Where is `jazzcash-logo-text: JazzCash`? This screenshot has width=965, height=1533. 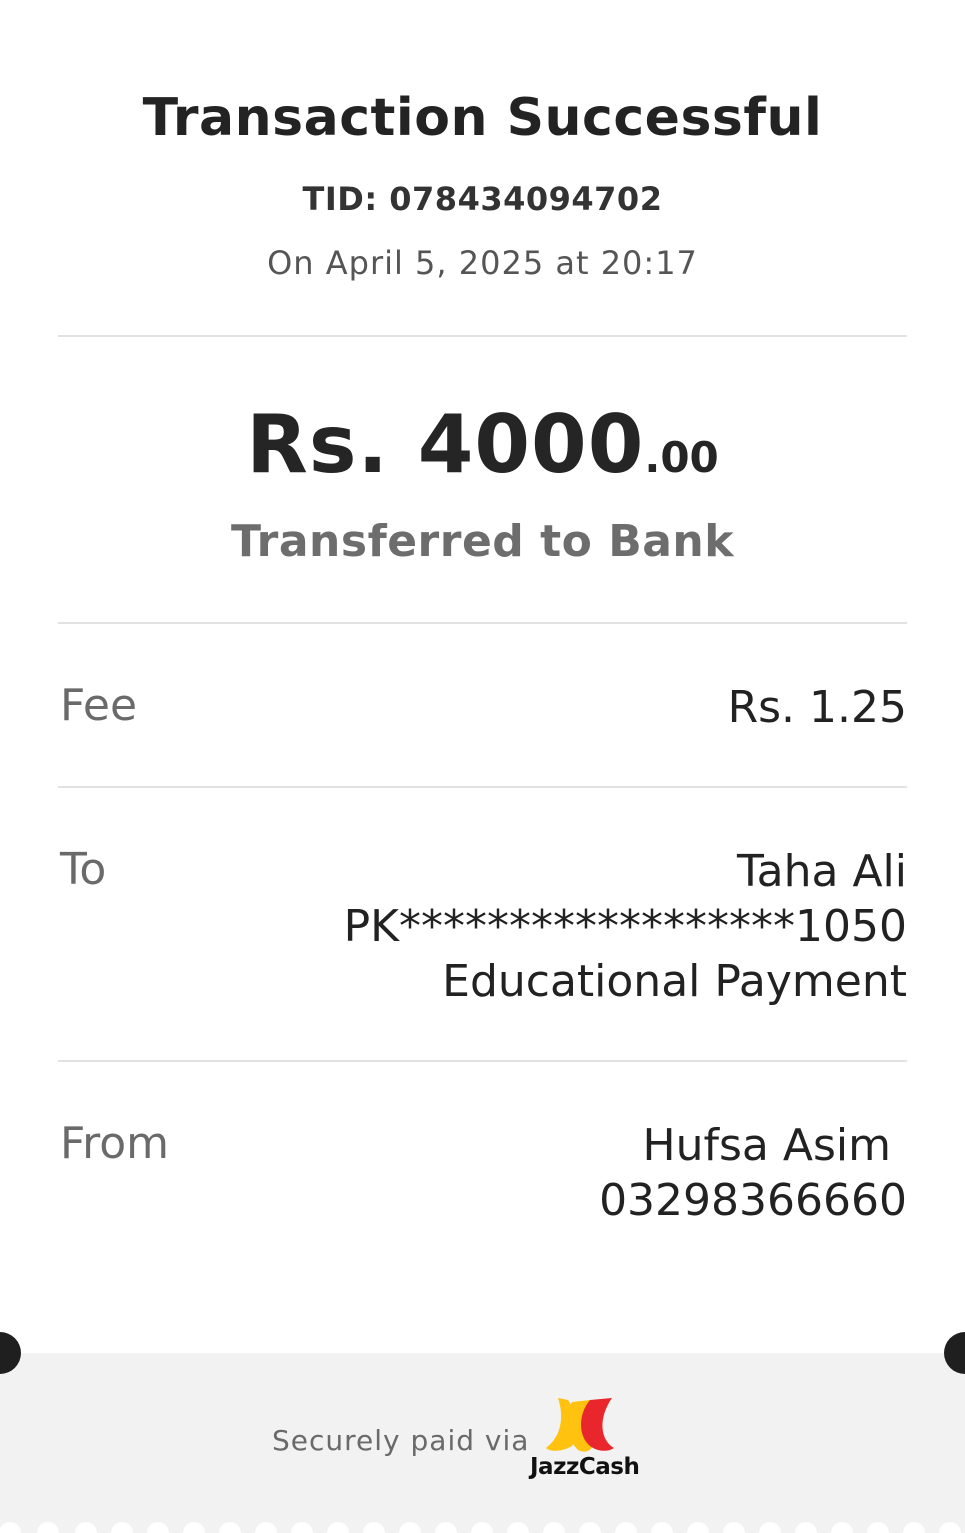 jazzcash-logo-text: JazzCash is located at coordinates (585, 1467).